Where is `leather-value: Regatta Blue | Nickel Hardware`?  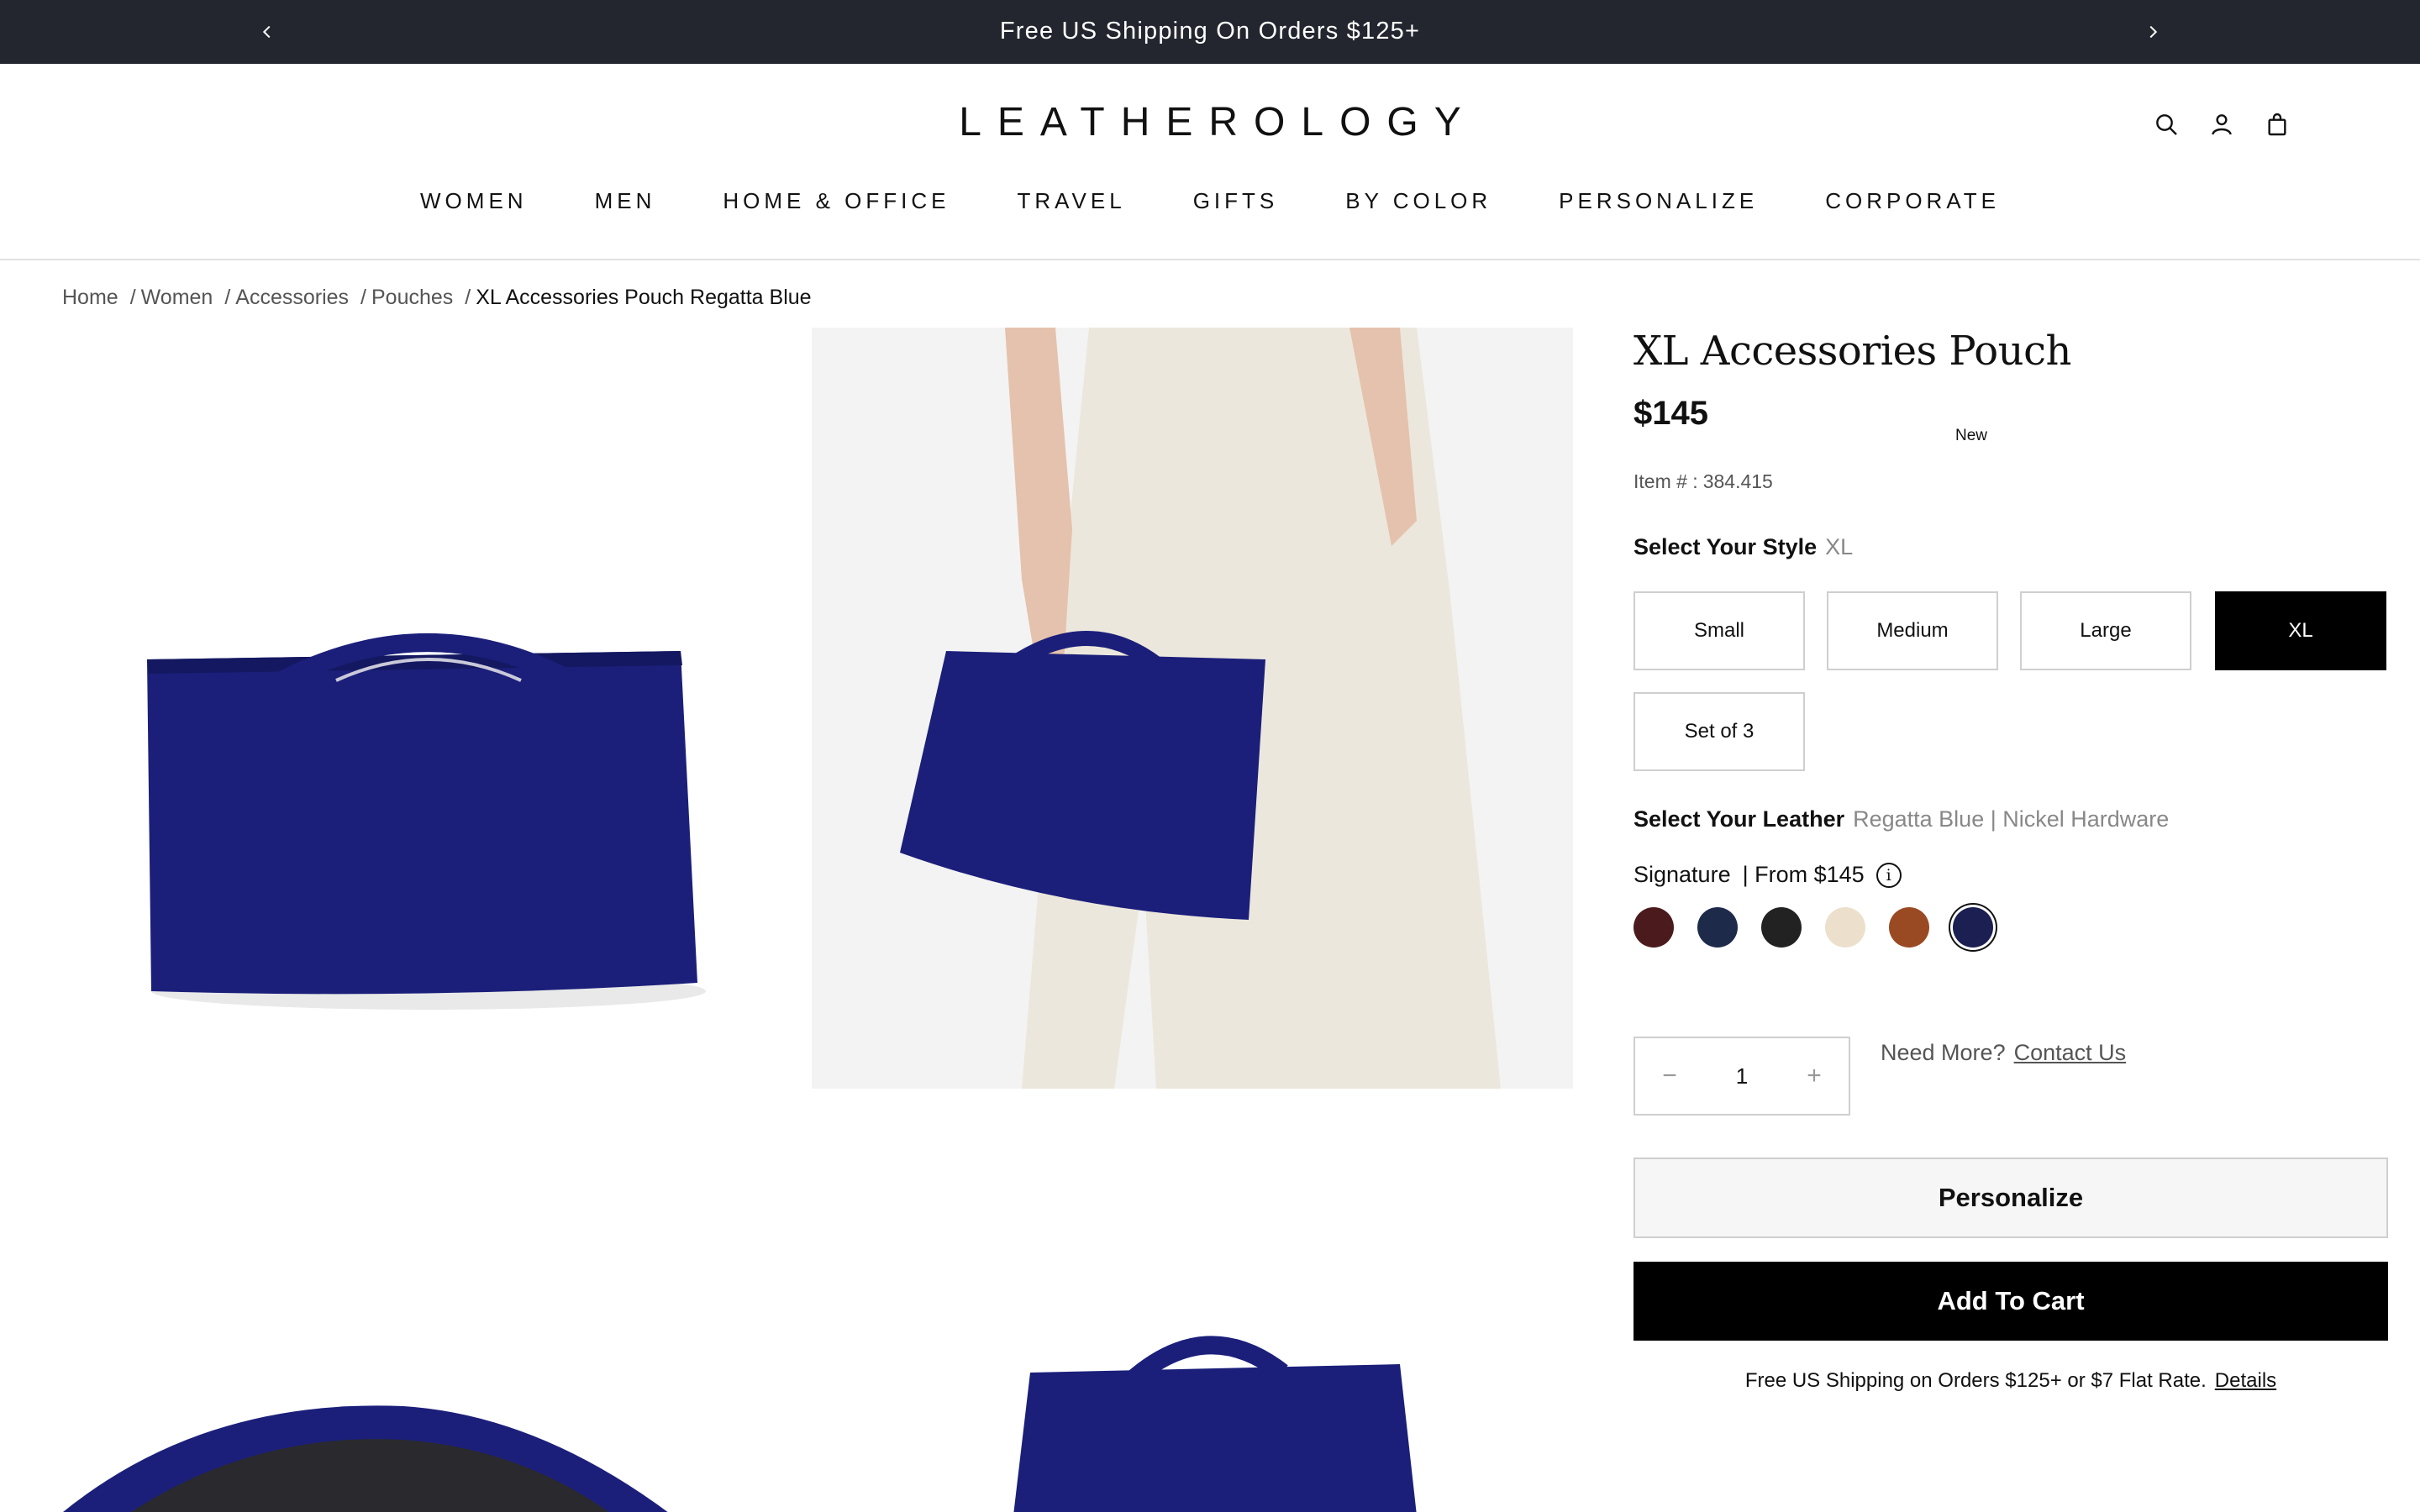 leather-value: Regatta Blue | Nickel Hardware is located at coordinates (2011, 819).